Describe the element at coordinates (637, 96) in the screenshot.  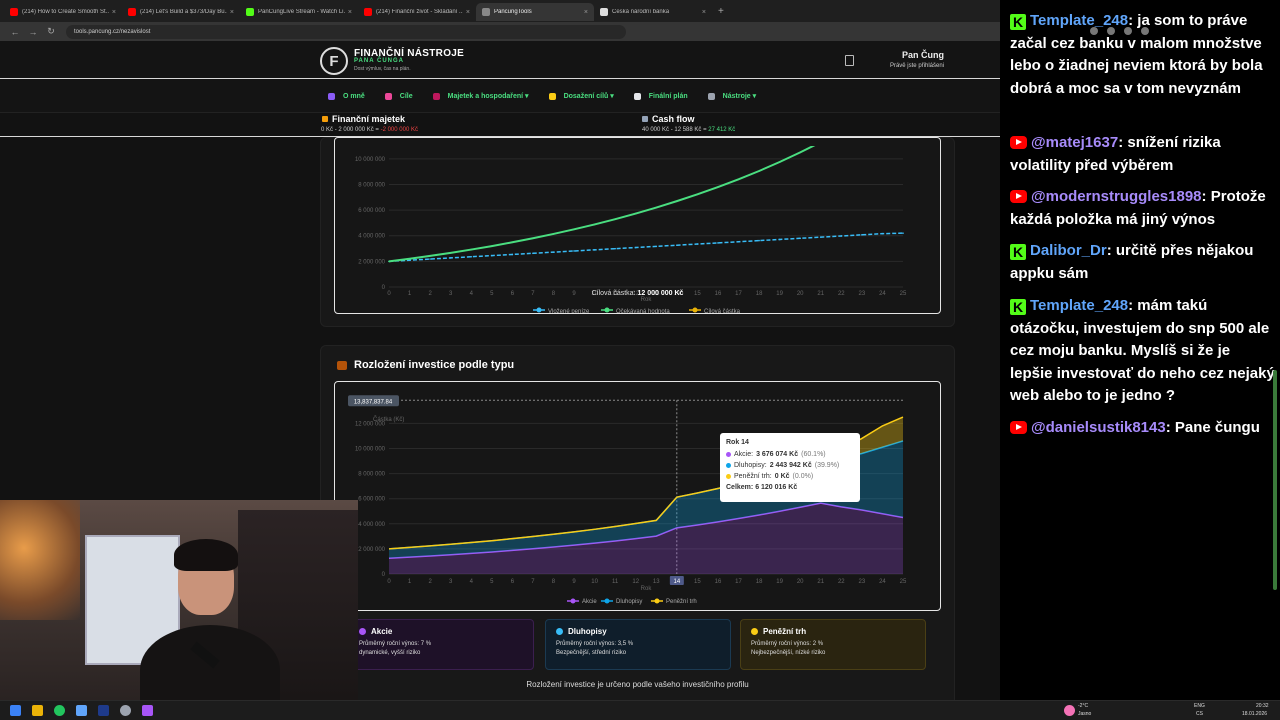
I see `clipboard-icon` at that location.